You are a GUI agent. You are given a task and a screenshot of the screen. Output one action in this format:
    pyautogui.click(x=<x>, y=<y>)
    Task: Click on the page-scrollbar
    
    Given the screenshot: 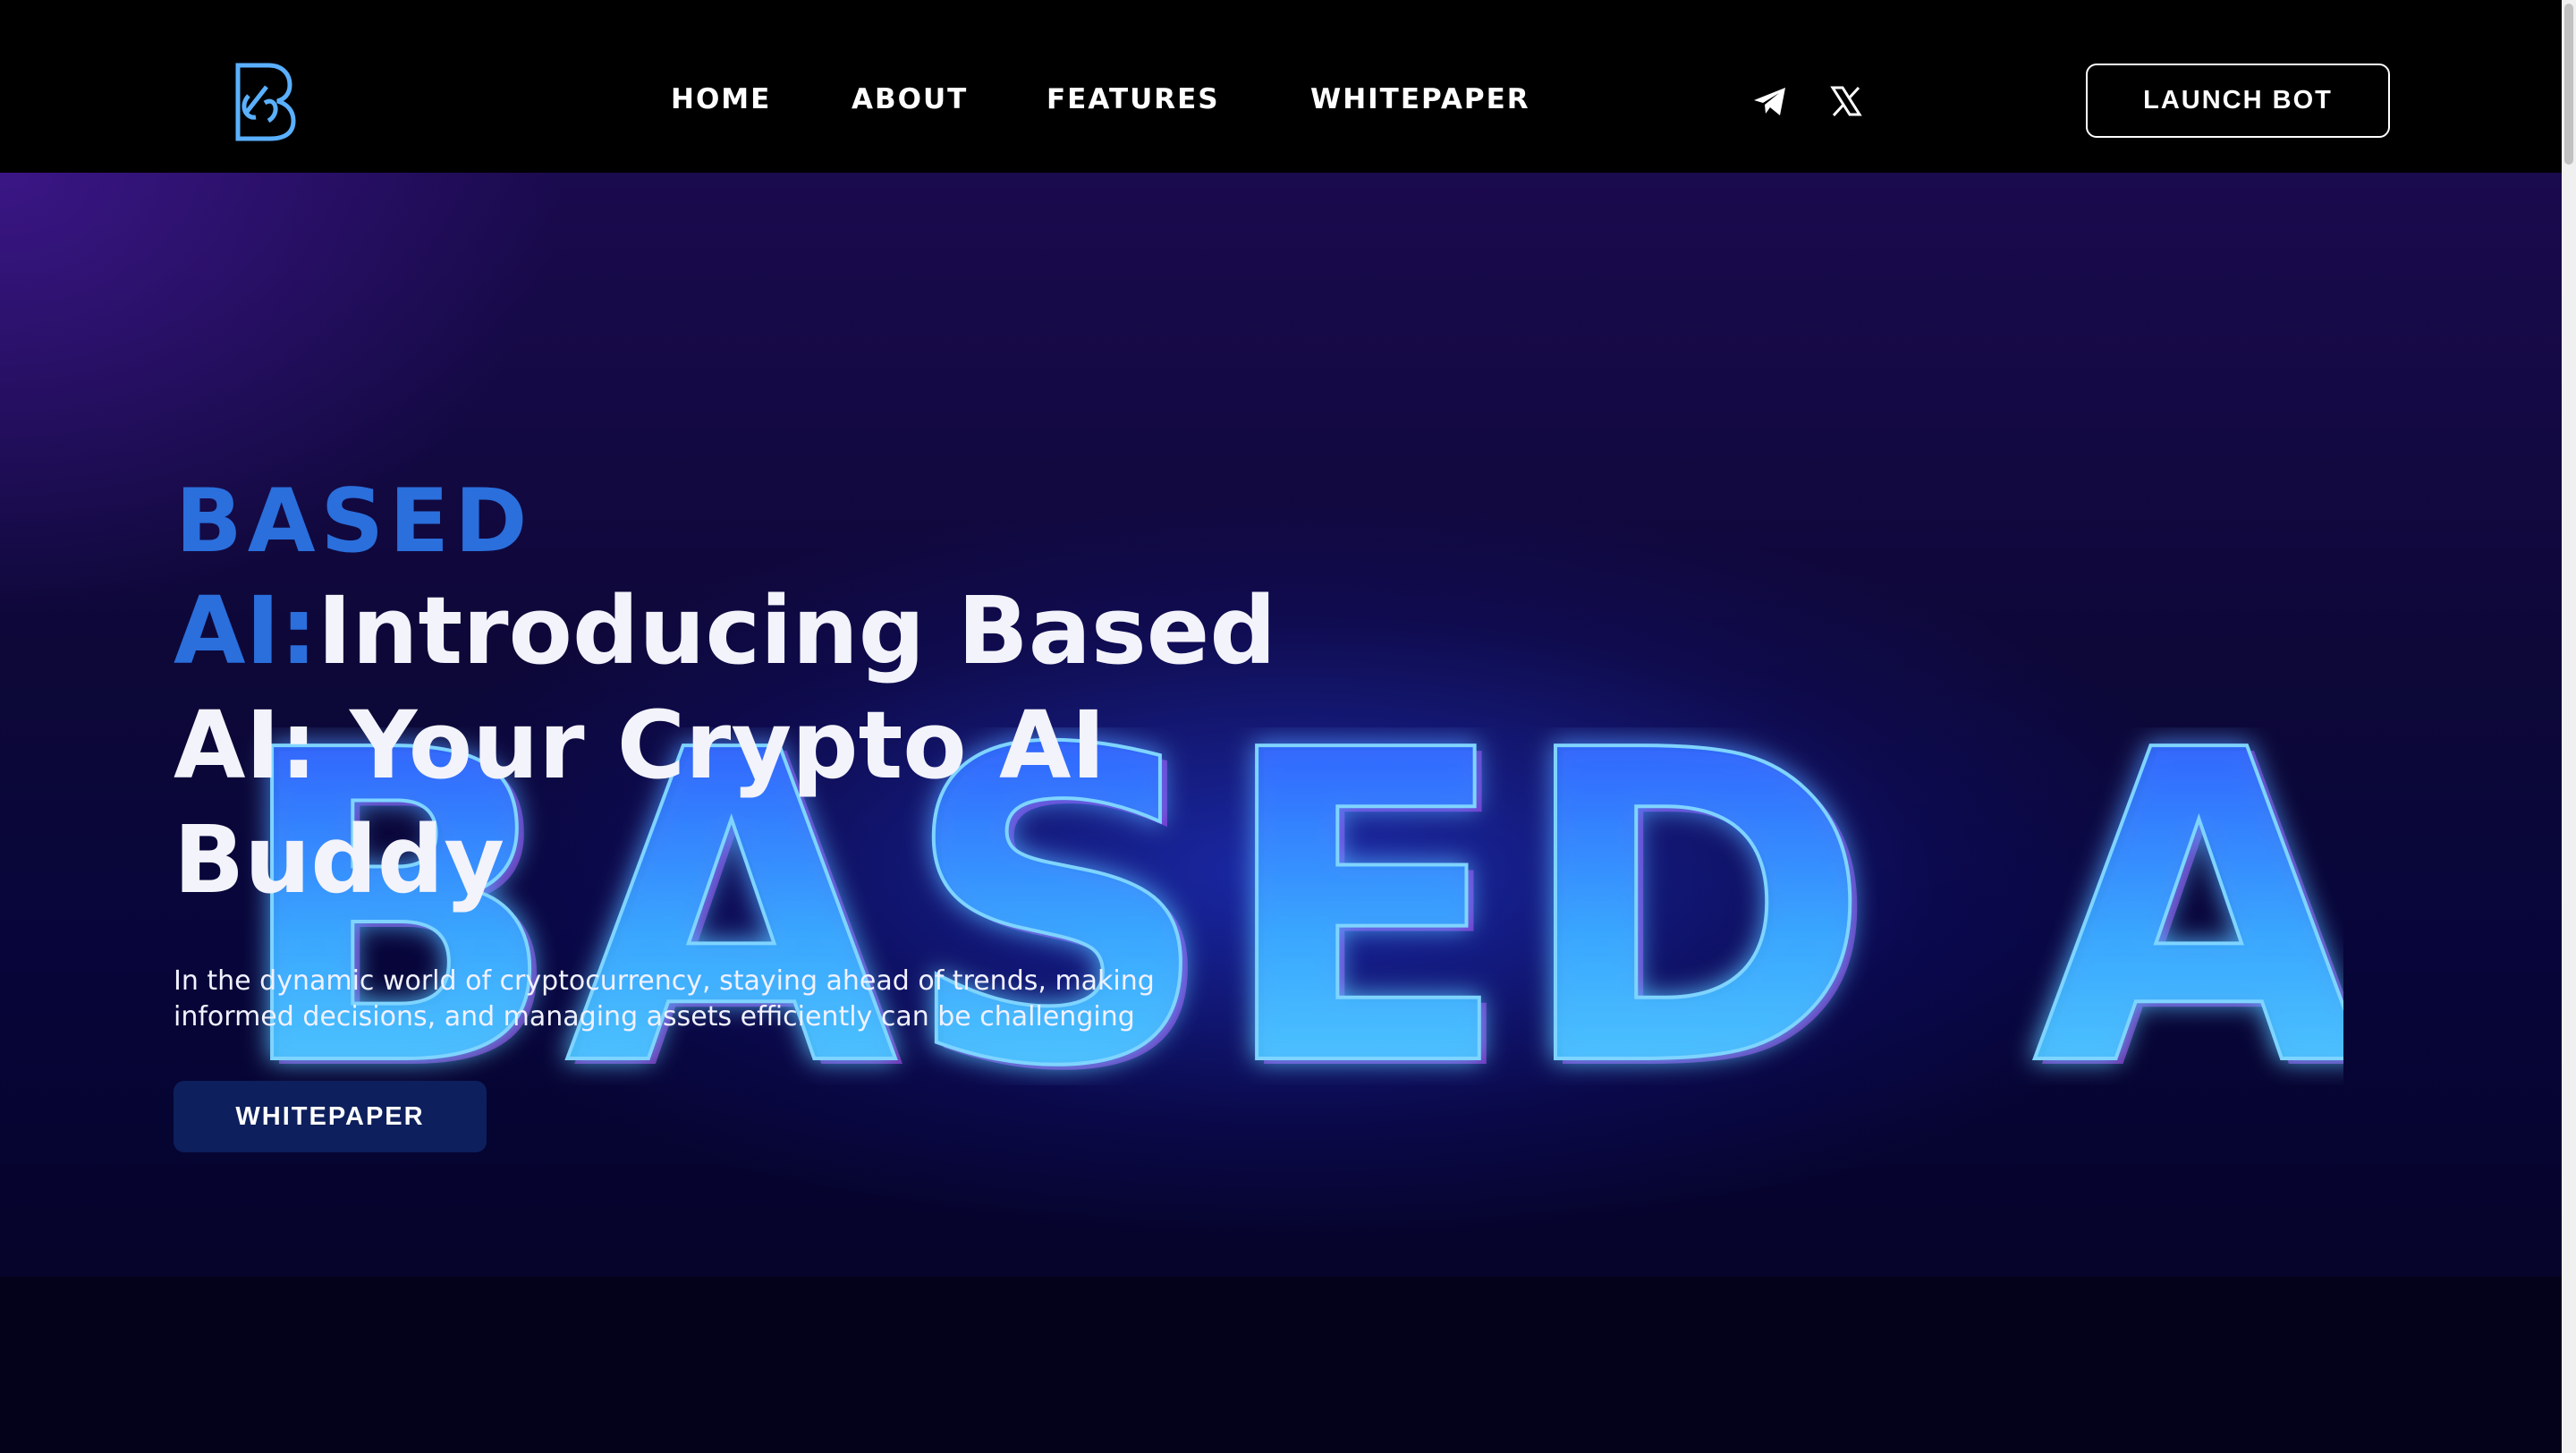 What is the action you would take?
    pyautogui.click(x=2569, y=726)
    